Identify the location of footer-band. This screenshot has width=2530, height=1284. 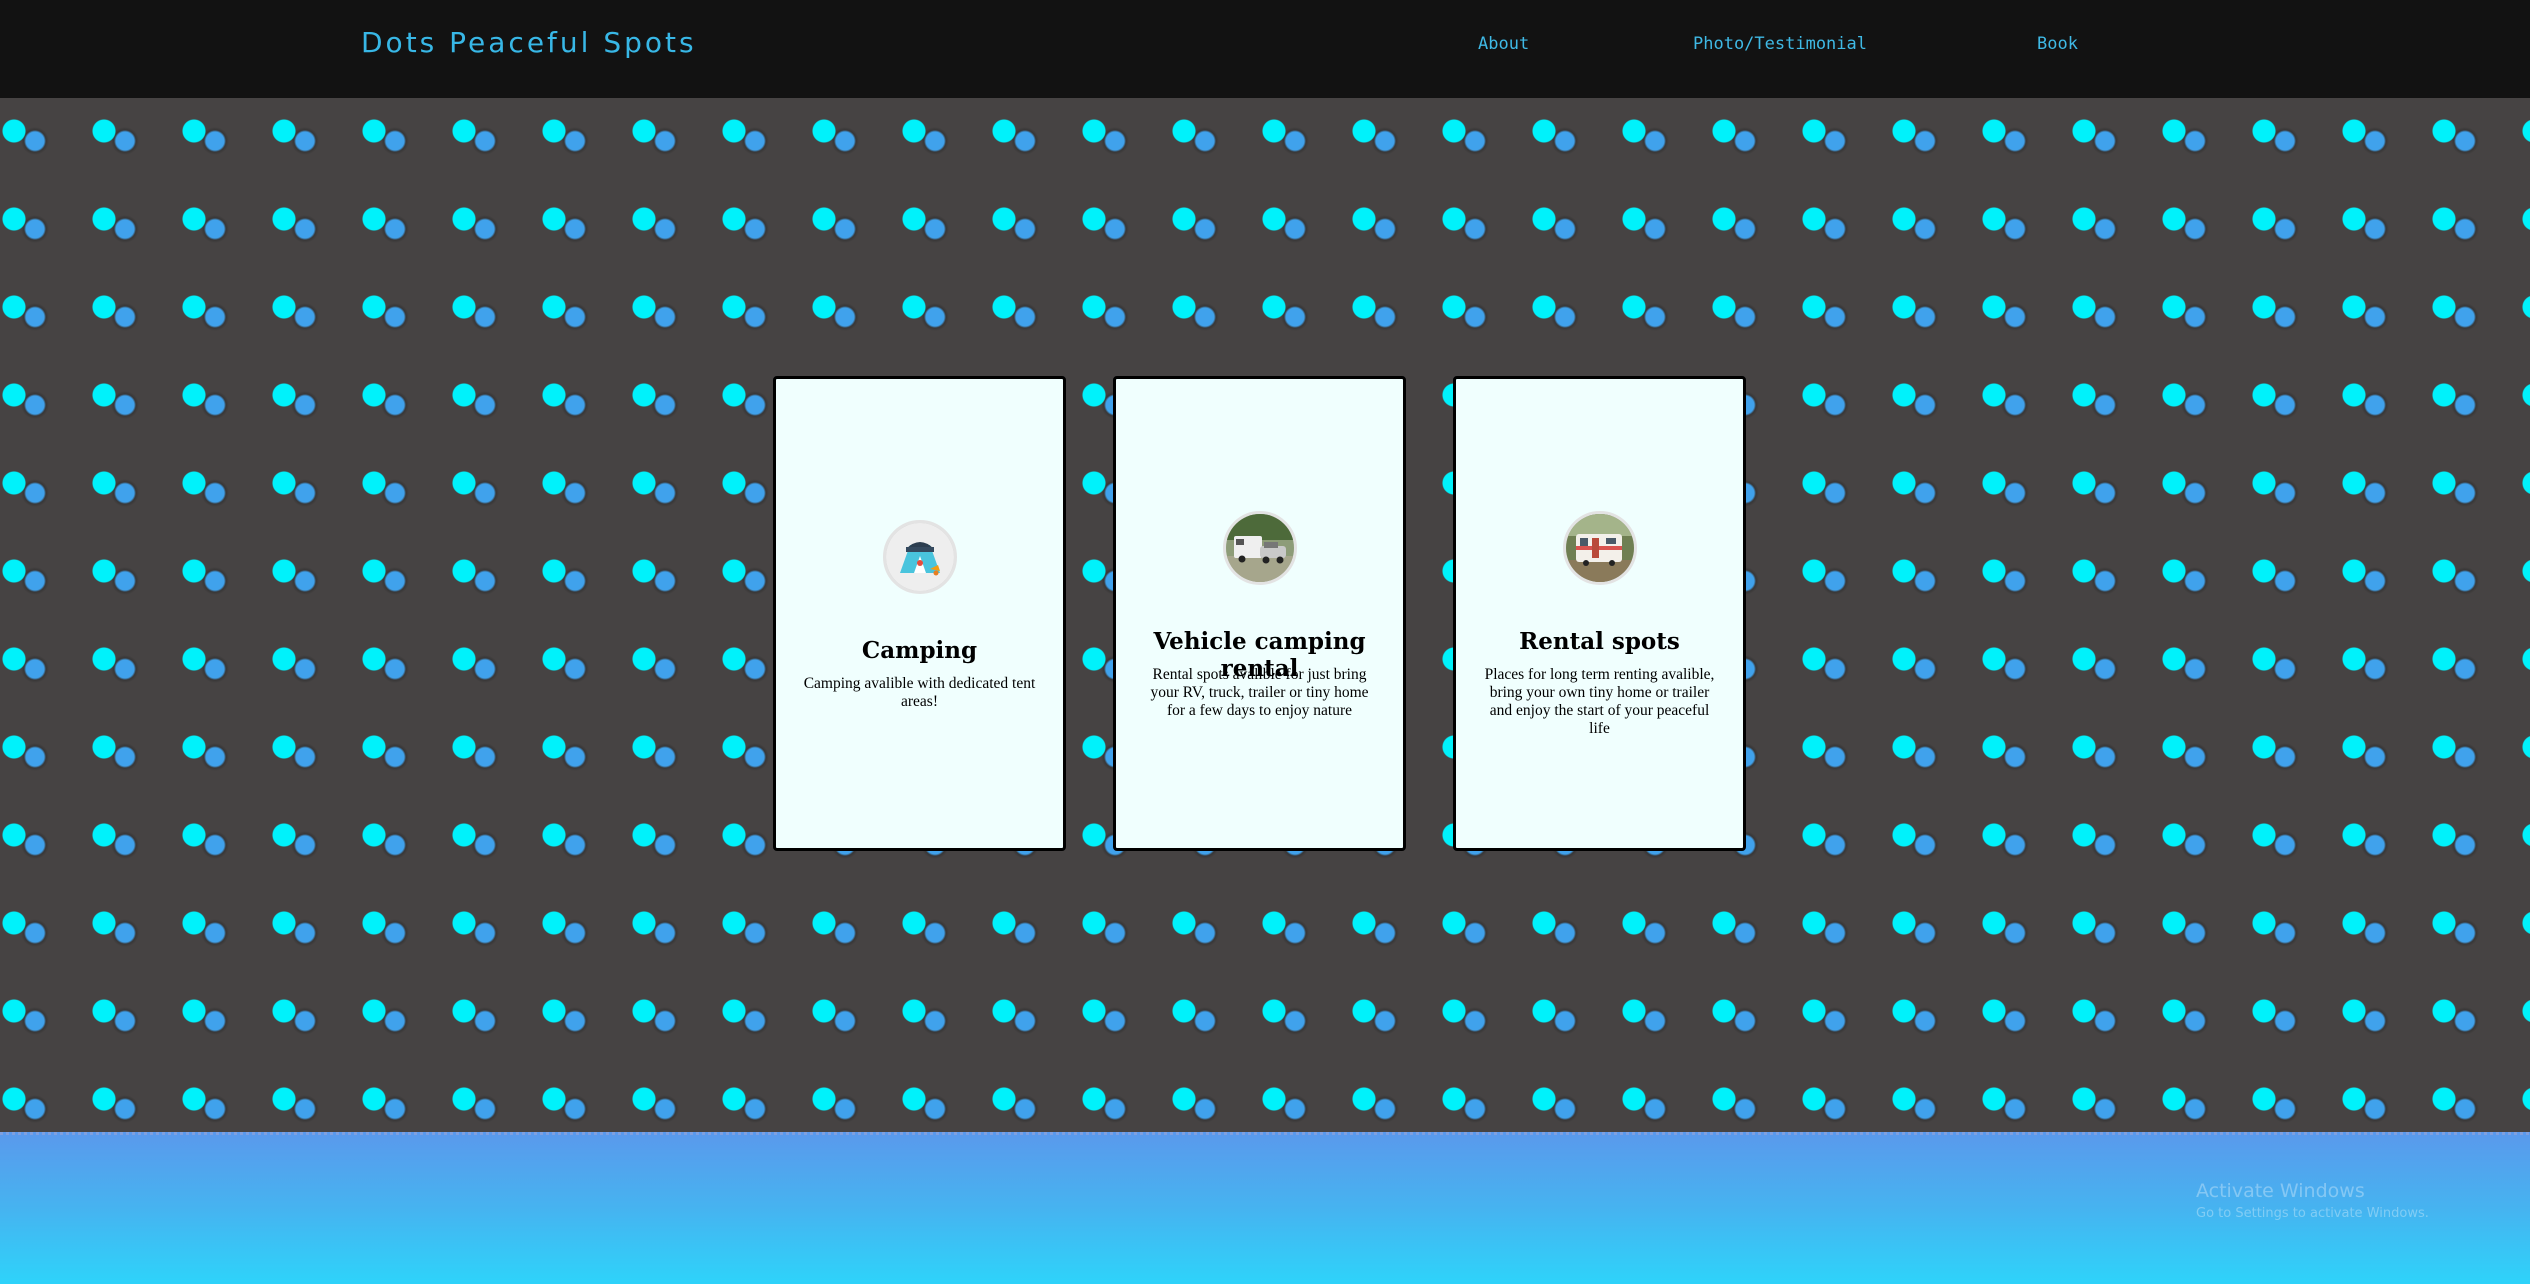
(1265, 1208).